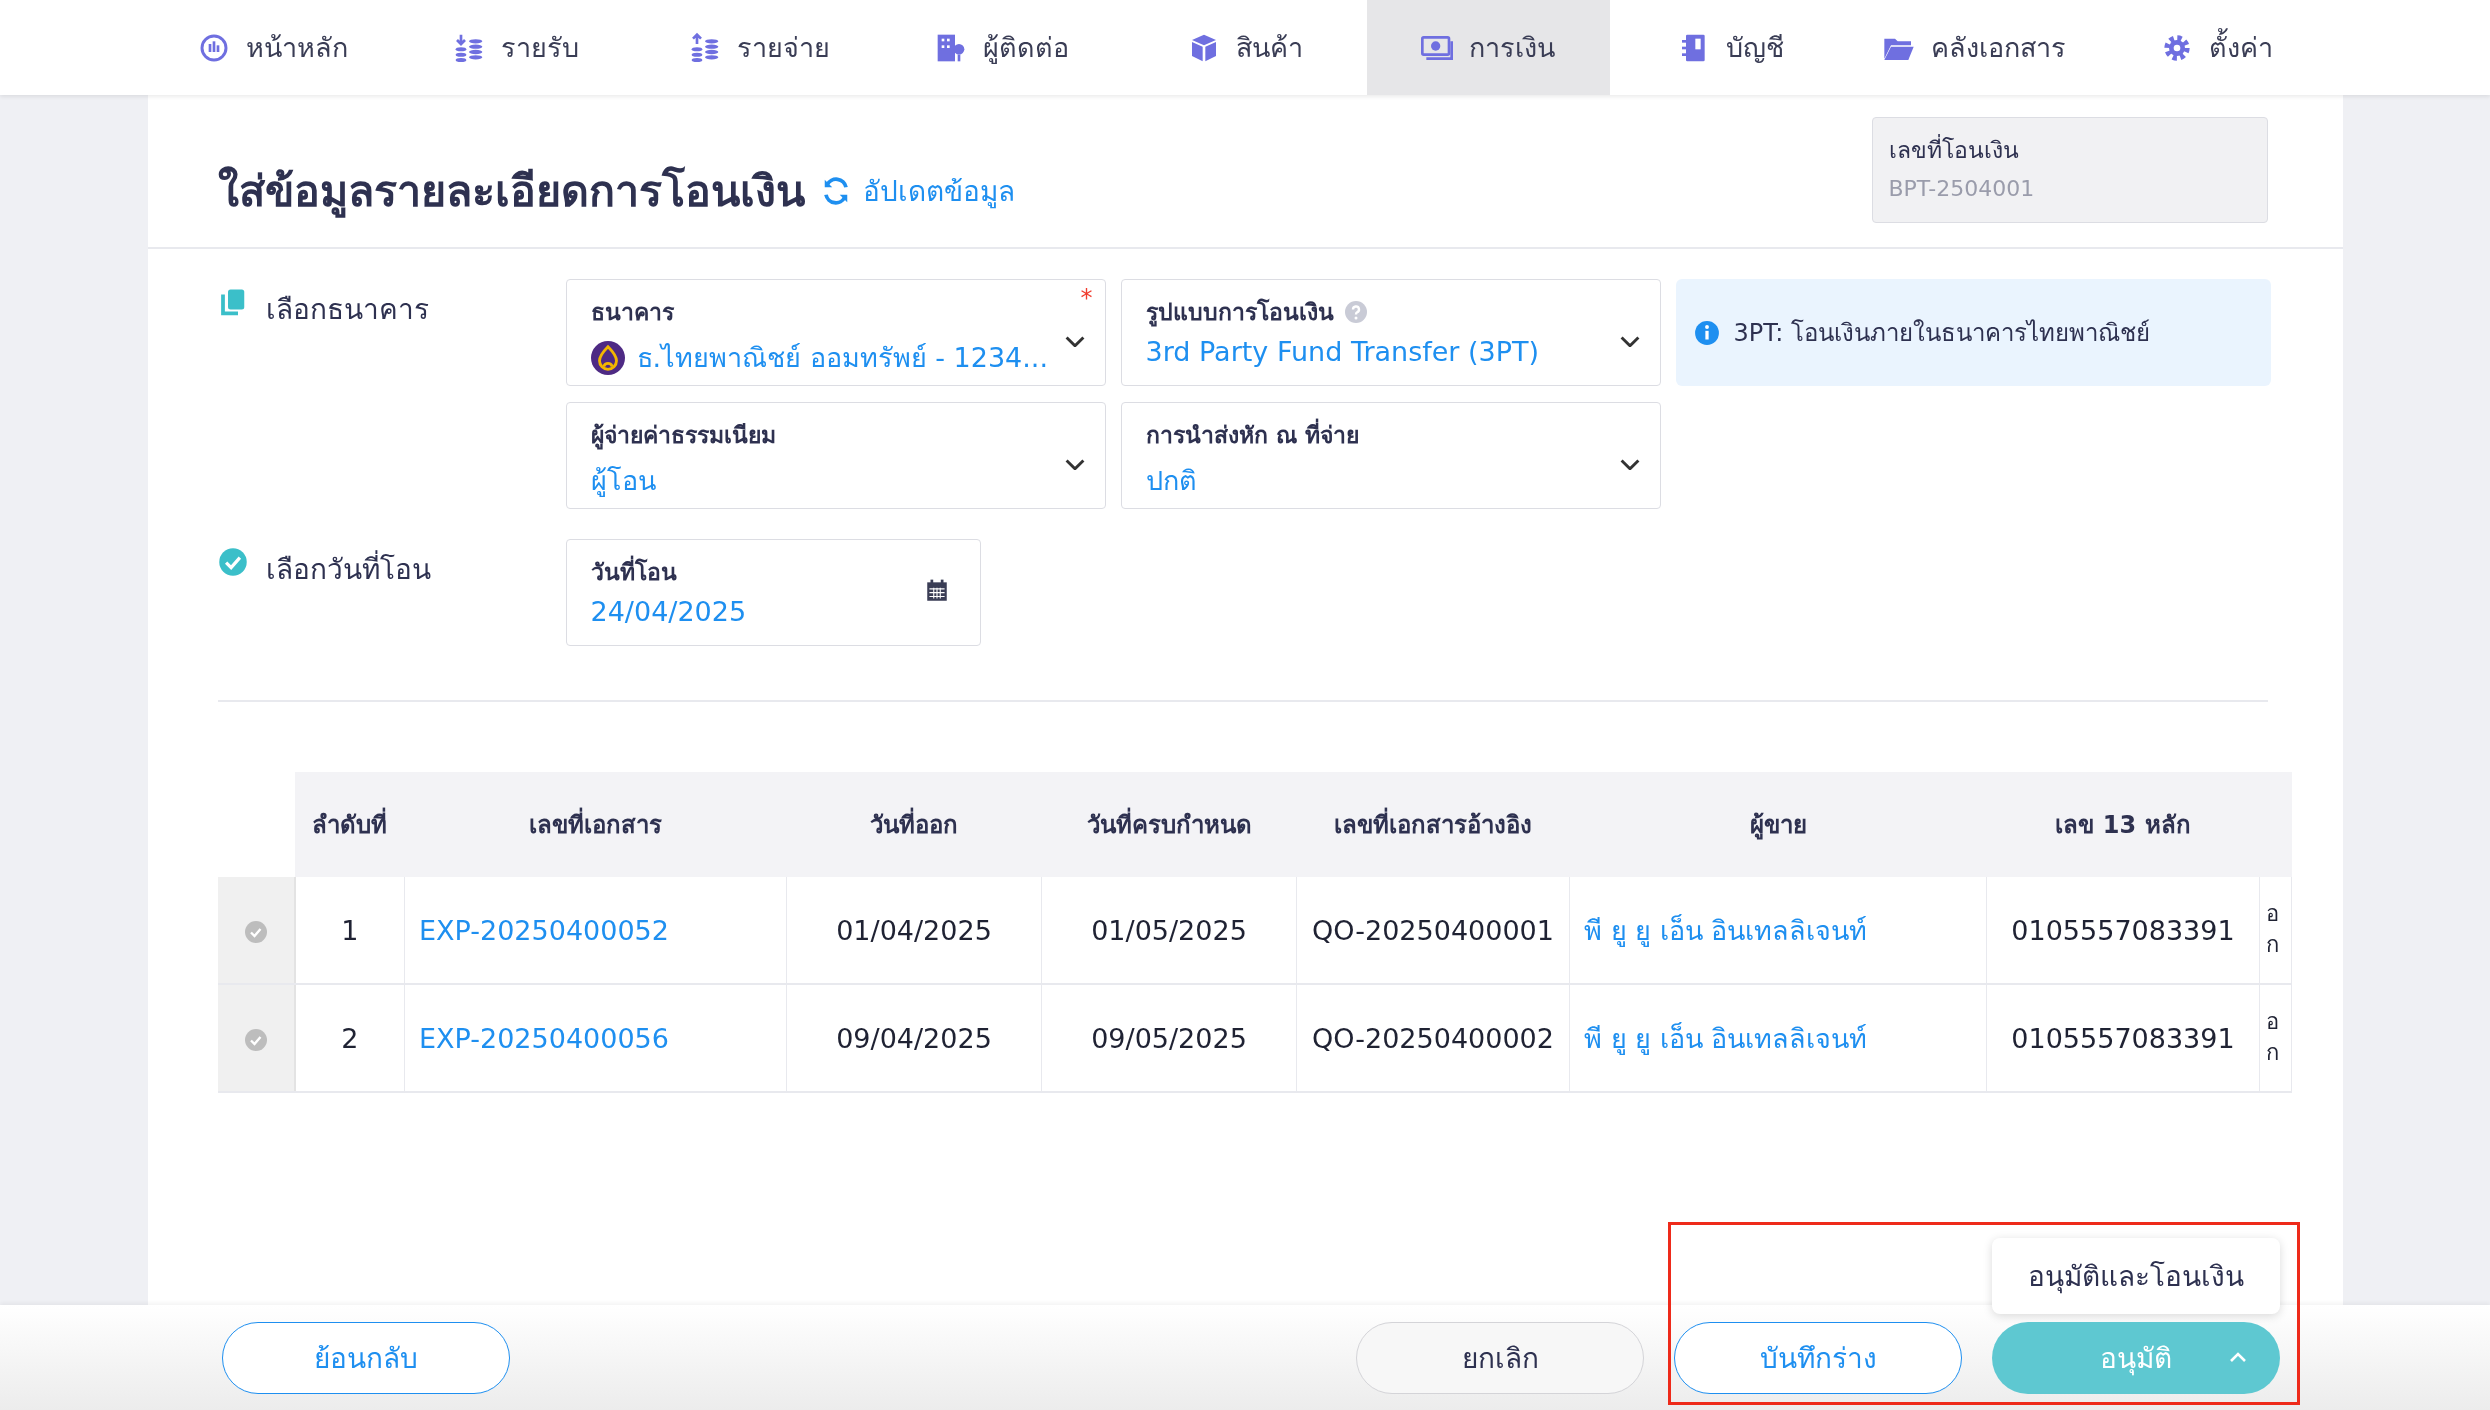 The image size is (2490, 1410). What do you see at coordinates (835, 455) in the screenshot?
I see `select-field: ผู้จ่ายค่าธรรมเนียม ผู้โอน` at bounding box center [835, 455].